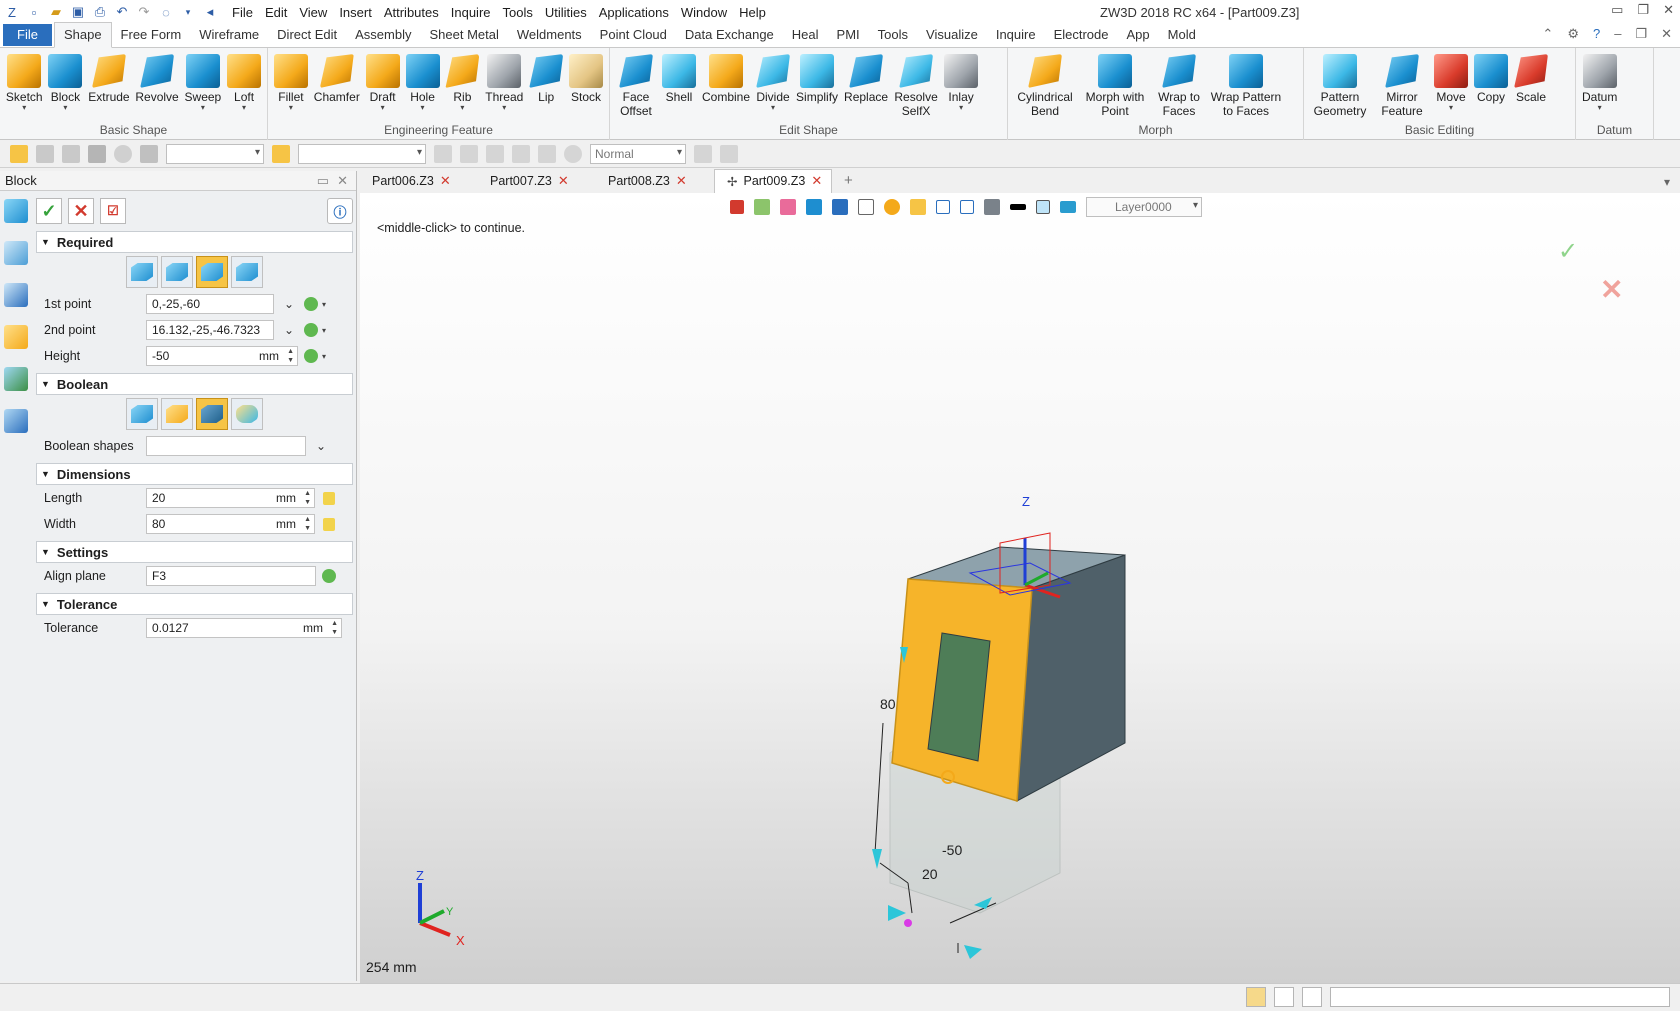  I want to click on close-icon: ✕, so click(1668, 10).